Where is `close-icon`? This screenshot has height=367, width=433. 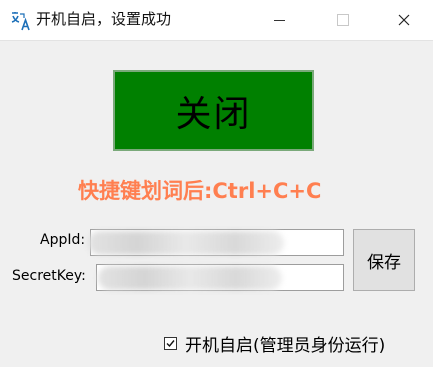
close-icon is located at coordinates (404, 20).